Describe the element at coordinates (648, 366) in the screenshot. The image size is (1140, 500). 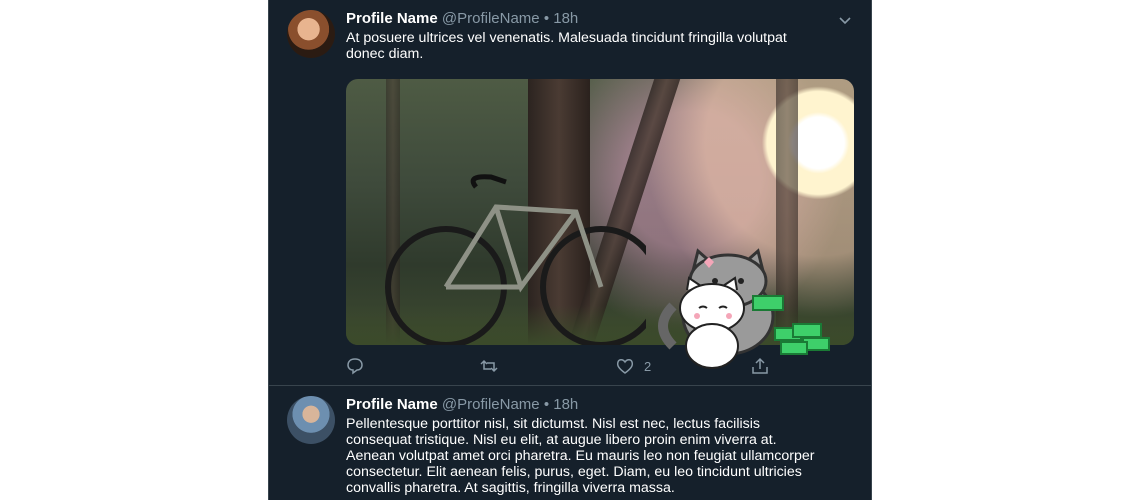
I see `like-count: 2` at that location.